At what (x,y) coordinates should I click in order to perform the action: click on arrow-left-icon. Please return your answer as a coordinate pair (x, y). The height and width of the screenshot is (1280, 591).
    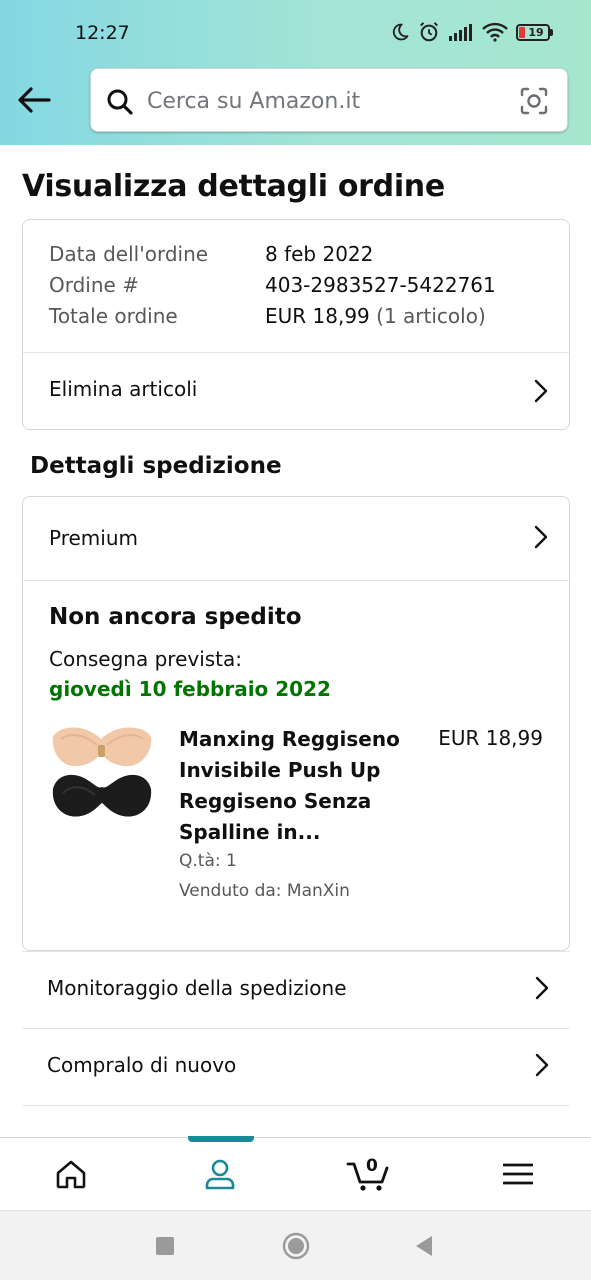
    Looking at the image, I should click on (34, 100).